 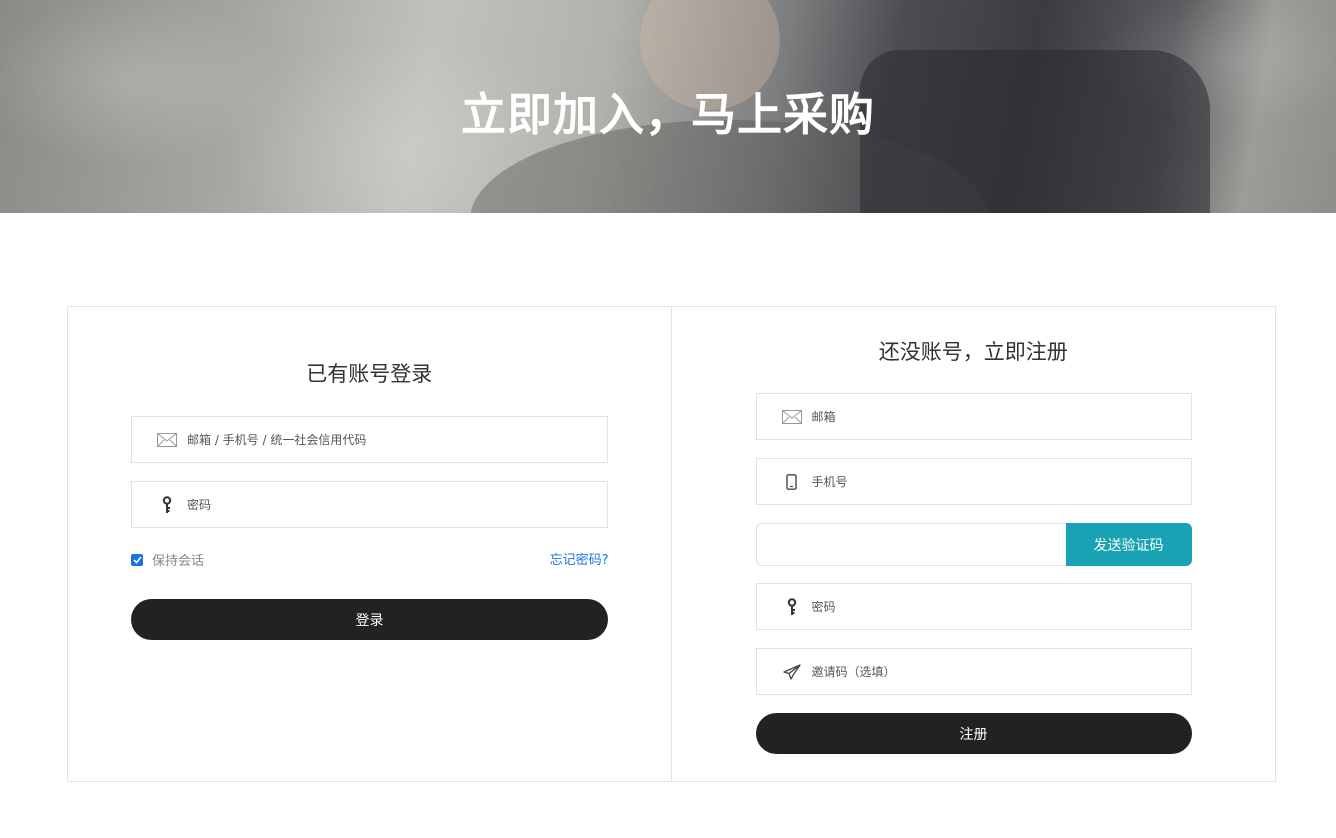 I want to click on remember-session: 保持会话, so click(x=167, y=559).